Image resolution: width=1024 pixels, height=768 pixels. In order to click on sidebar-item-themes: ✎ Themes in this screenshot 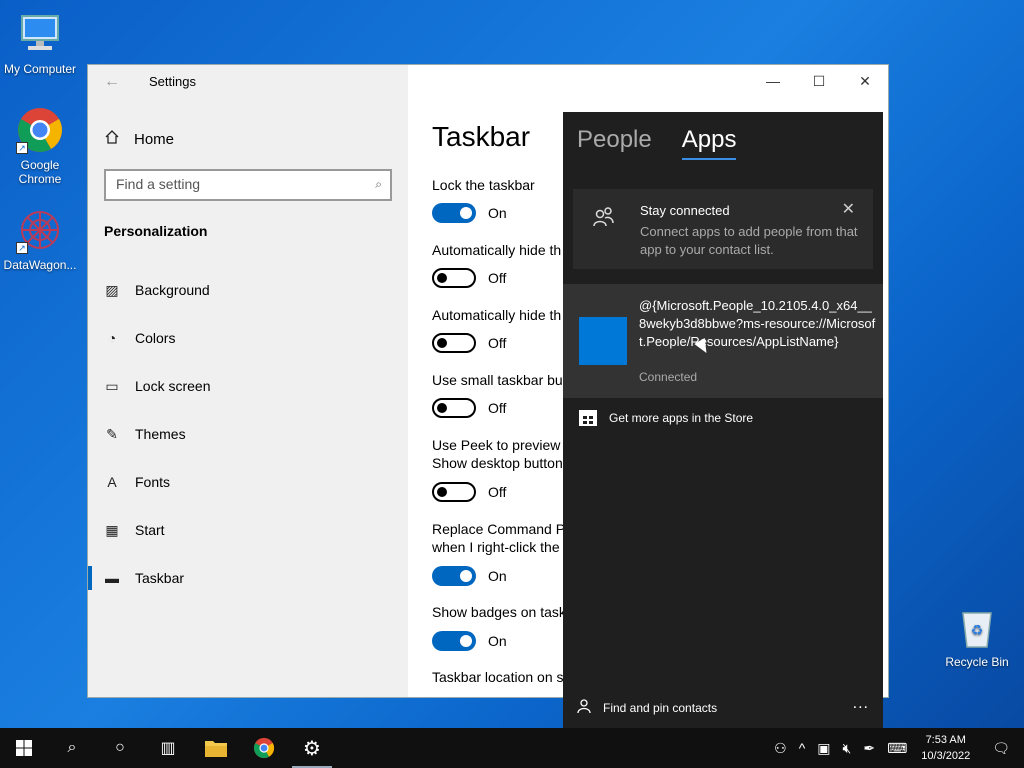, I will do `click(248, 434)`.